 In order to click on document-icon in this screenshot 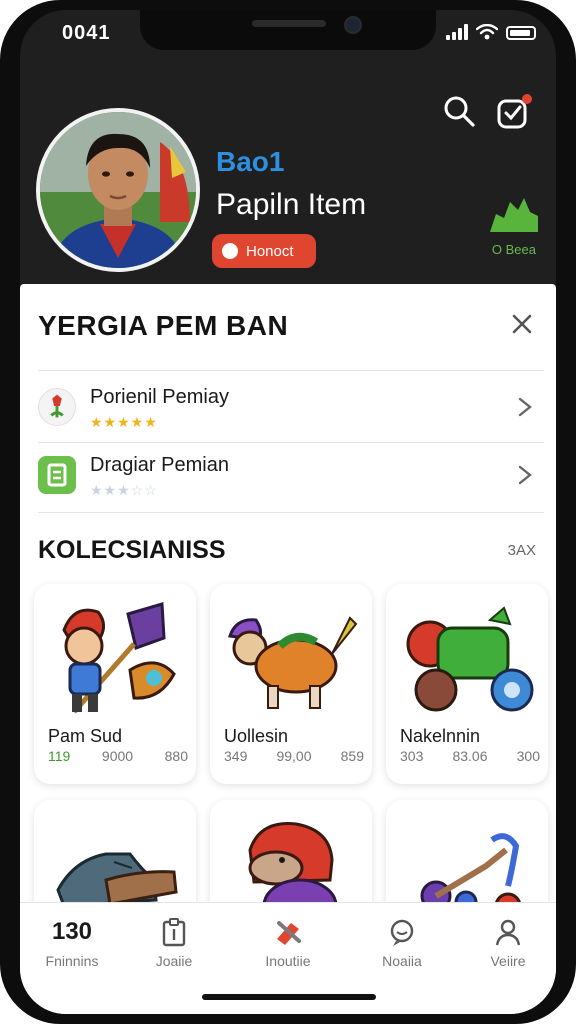, I will do `click(57, 475)`.